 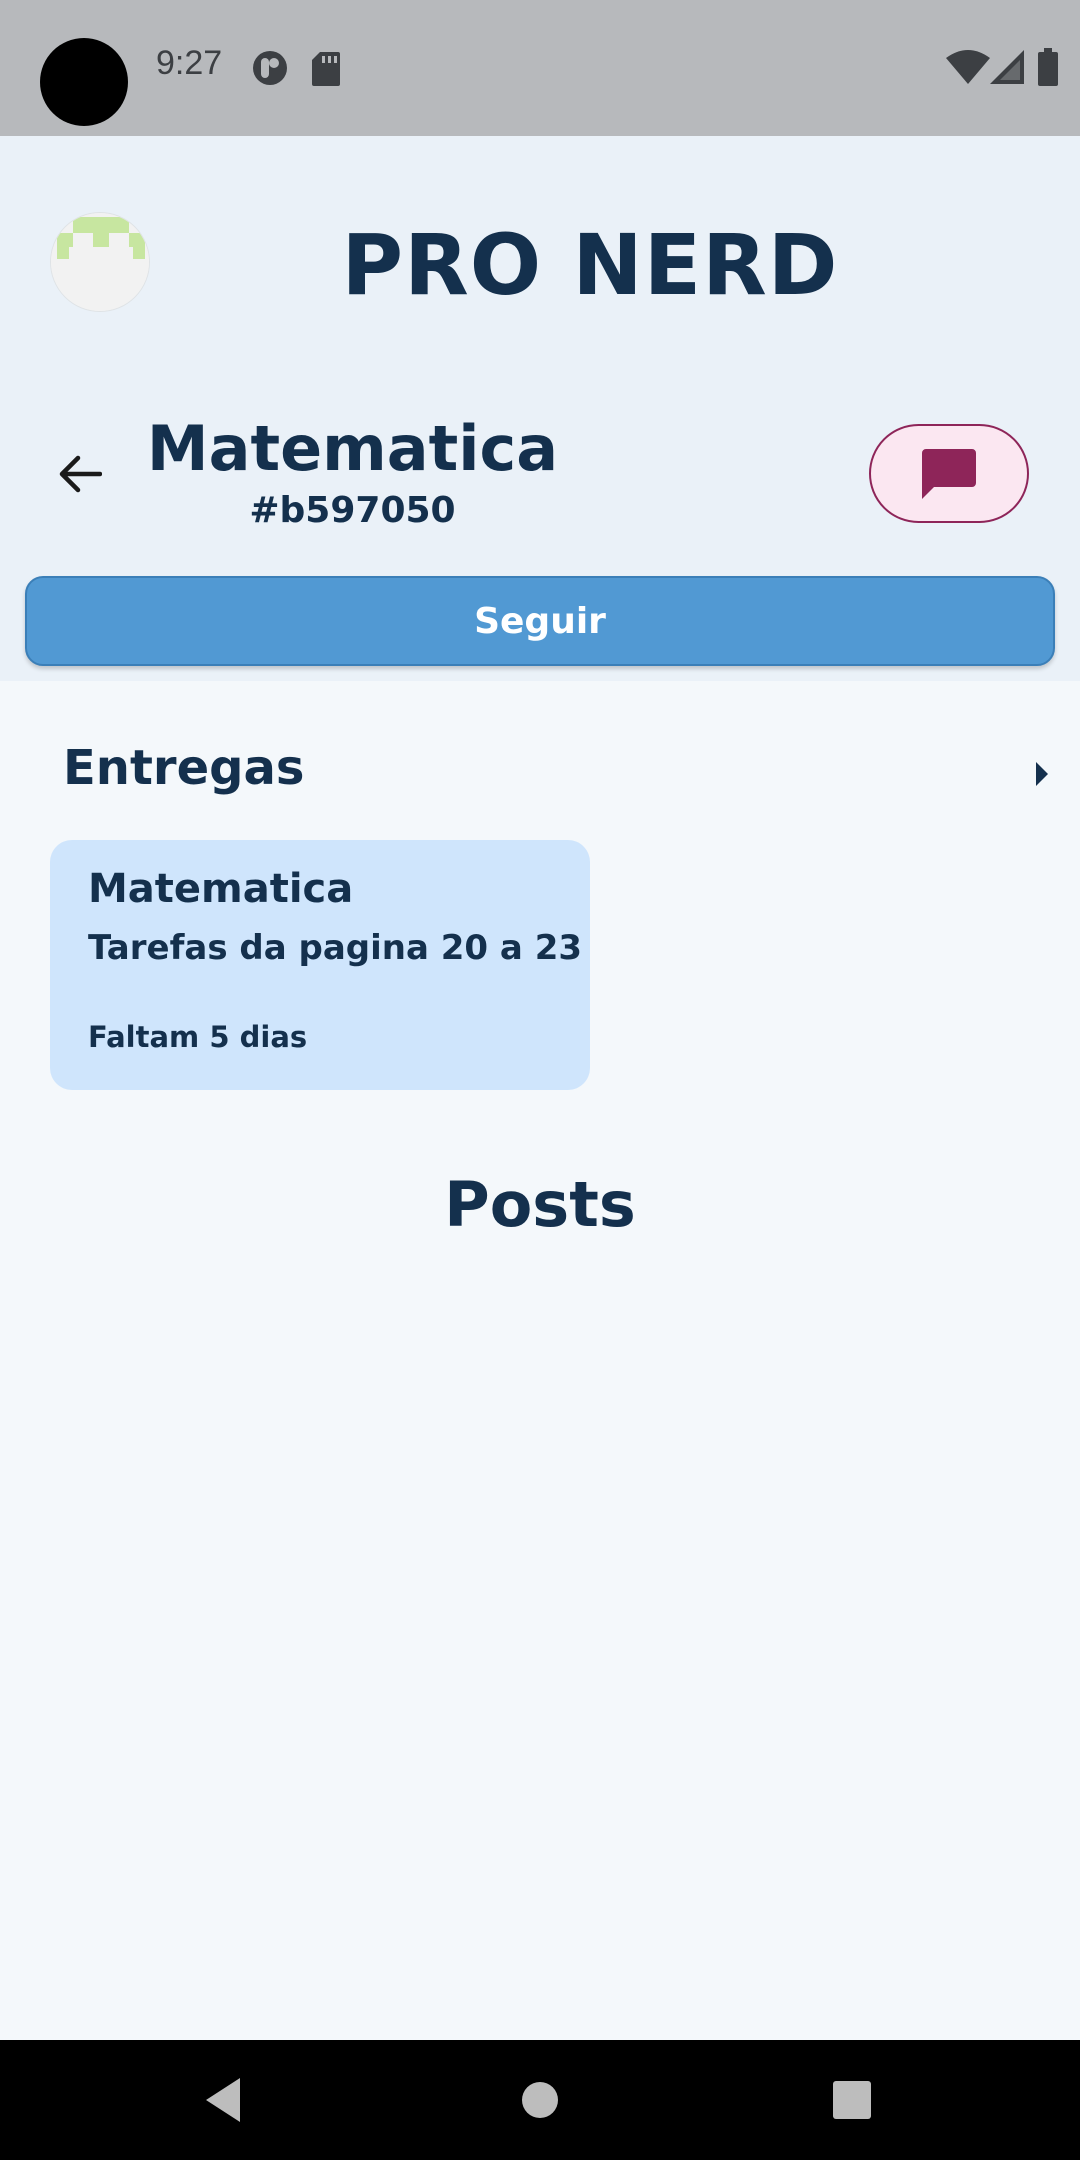 What do you see at coordinates (270, 68) in the screenshot?
I see `do-not-disturb-icon` at bounding box center [270, 68].